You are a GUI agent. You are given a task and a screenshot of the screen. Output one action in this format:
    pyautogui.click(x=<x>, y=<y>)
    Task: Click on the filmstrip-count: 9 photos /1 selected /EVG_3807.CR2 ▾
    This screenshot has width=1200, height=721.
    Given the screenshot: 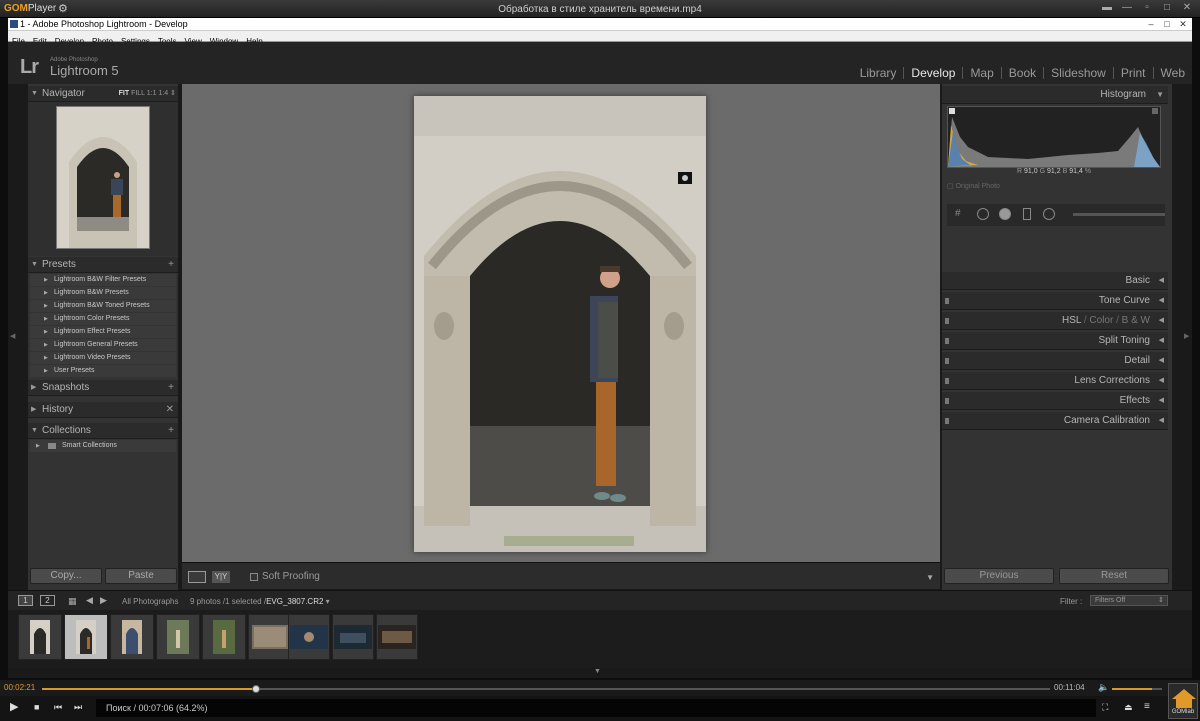 What is the action you would take?
    pyautogui.click(x=260, y=601)
    